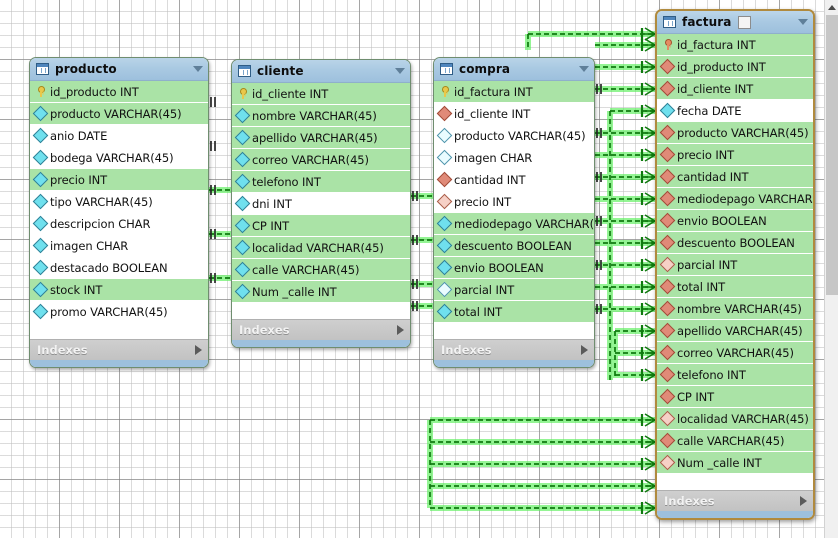 The height and width of the screenshot is (538, 838). What do you see at coordinates (493, 157) in the screenshot?
I see `column-label: imagen CHAR` at bounding box center [493, 157].